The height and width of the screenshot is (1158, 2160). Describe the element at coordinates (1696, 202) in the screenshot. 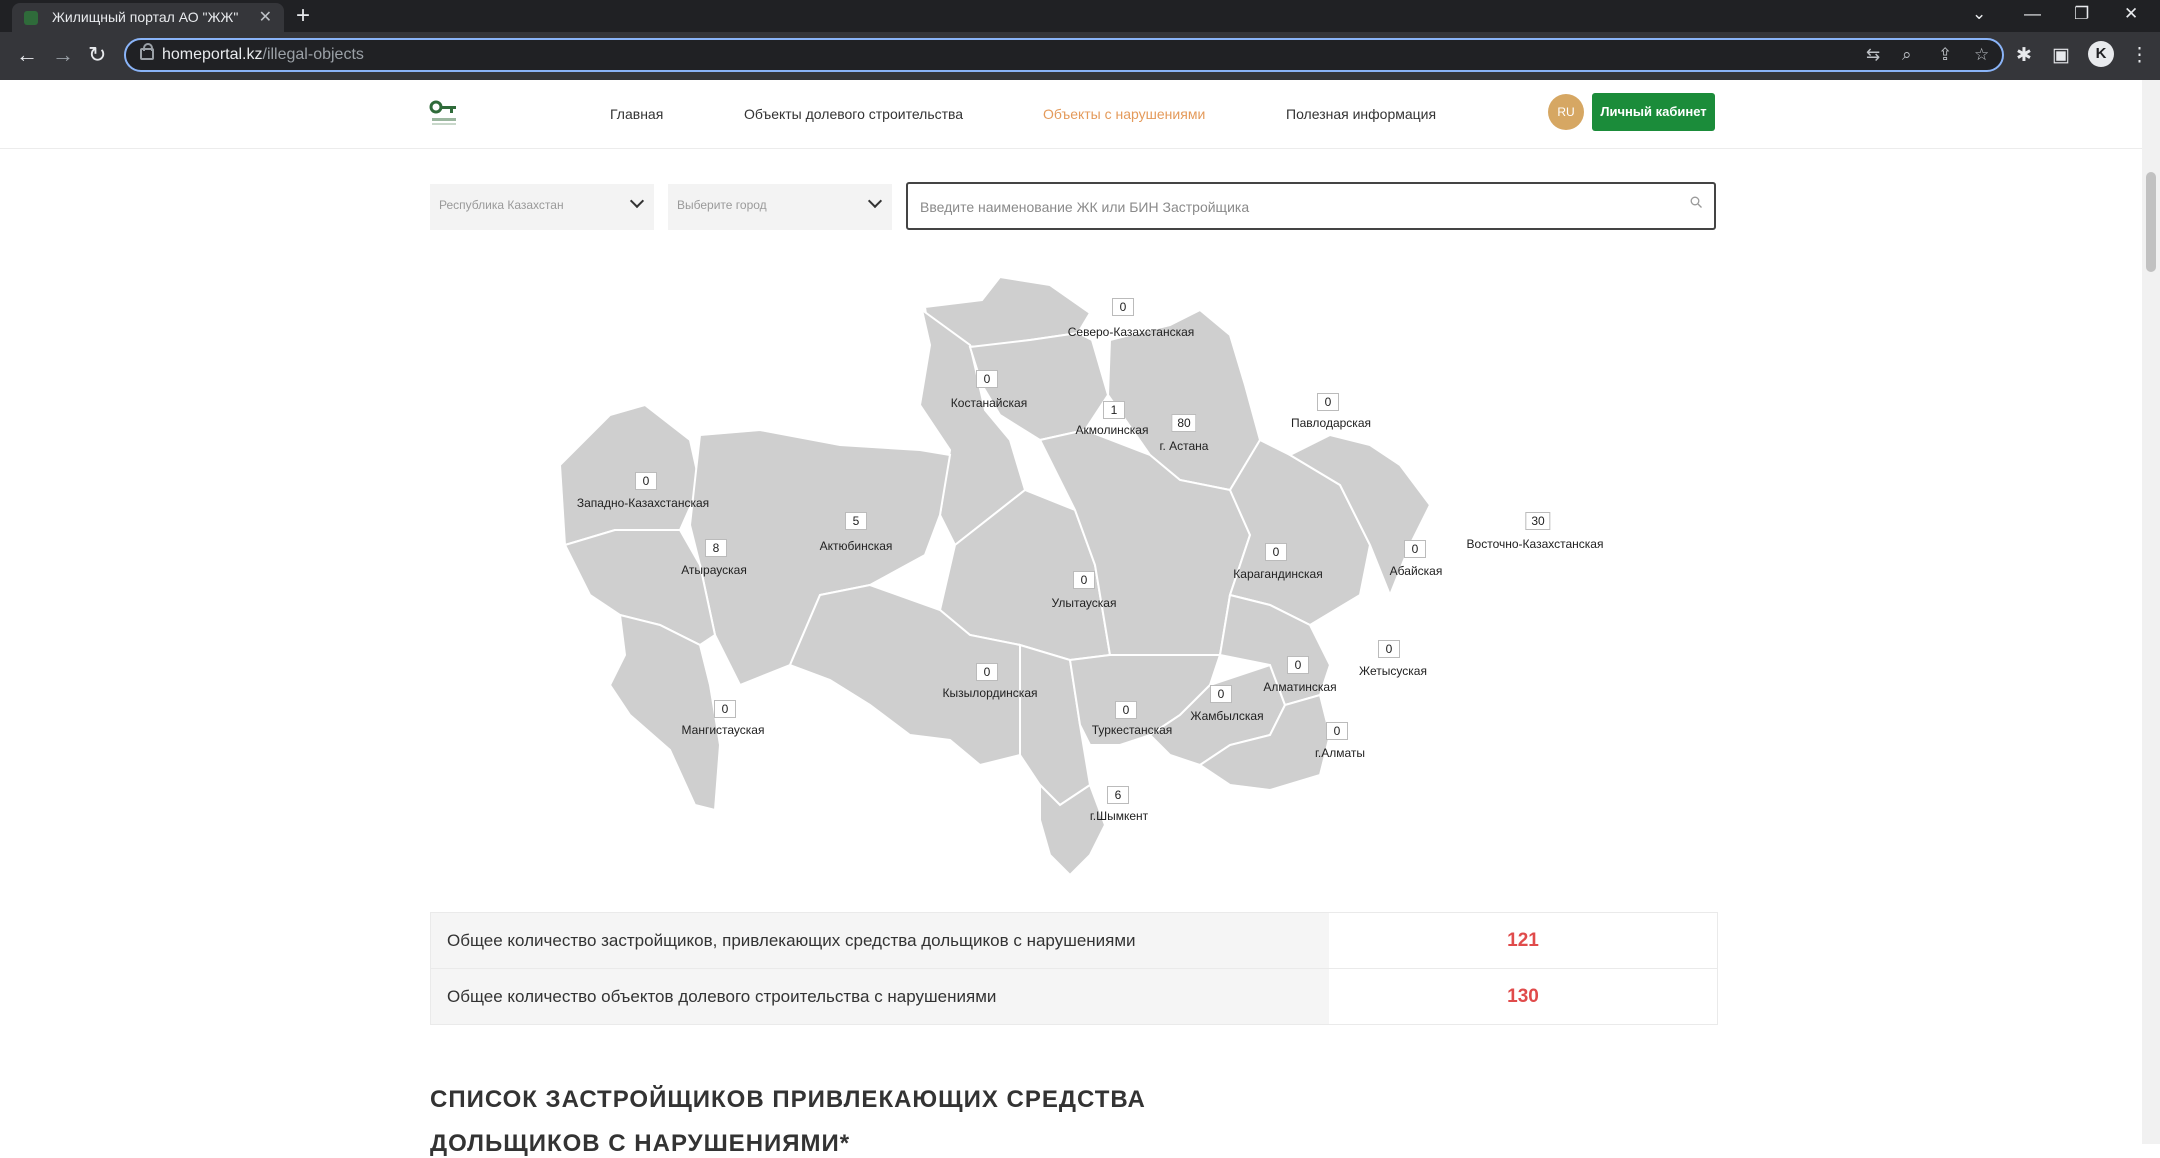

I see `search-icon` at that location.